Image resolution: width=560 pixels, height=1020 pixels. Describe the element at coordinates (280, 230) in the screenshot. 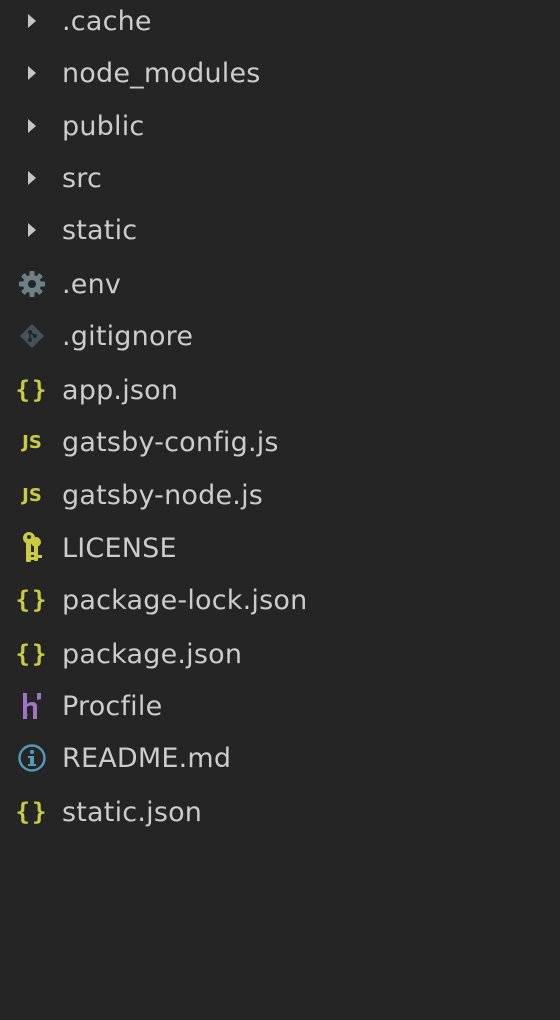

I see `folder-row-static: static` at that location.